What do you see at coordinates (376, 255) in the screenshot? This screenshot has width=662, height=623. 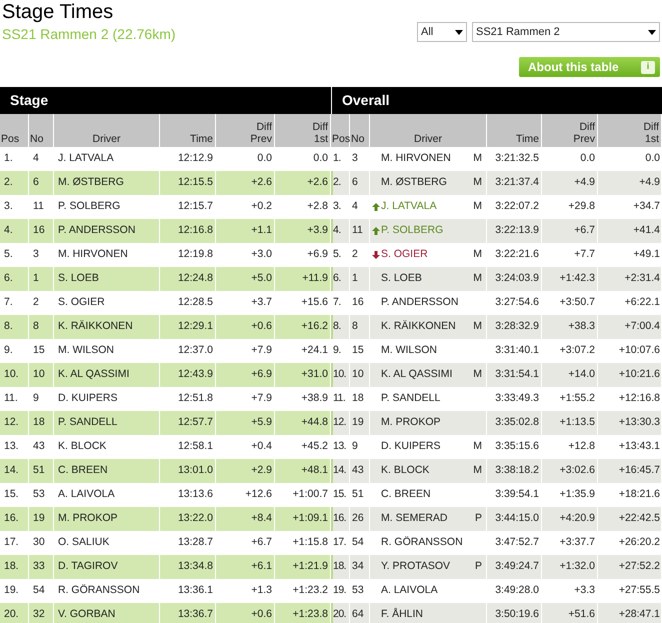 I see `down-arrow-icon` at bounding box center [376, 255].